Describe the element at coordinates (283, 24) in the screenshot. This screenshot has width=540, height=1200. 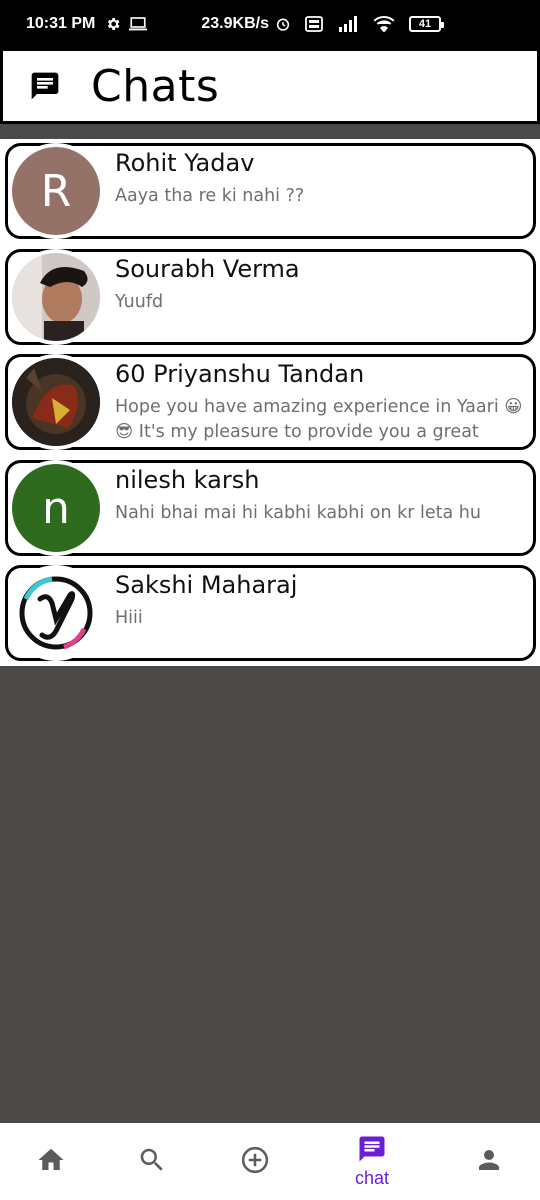
I see `alarm-icon` at that location.